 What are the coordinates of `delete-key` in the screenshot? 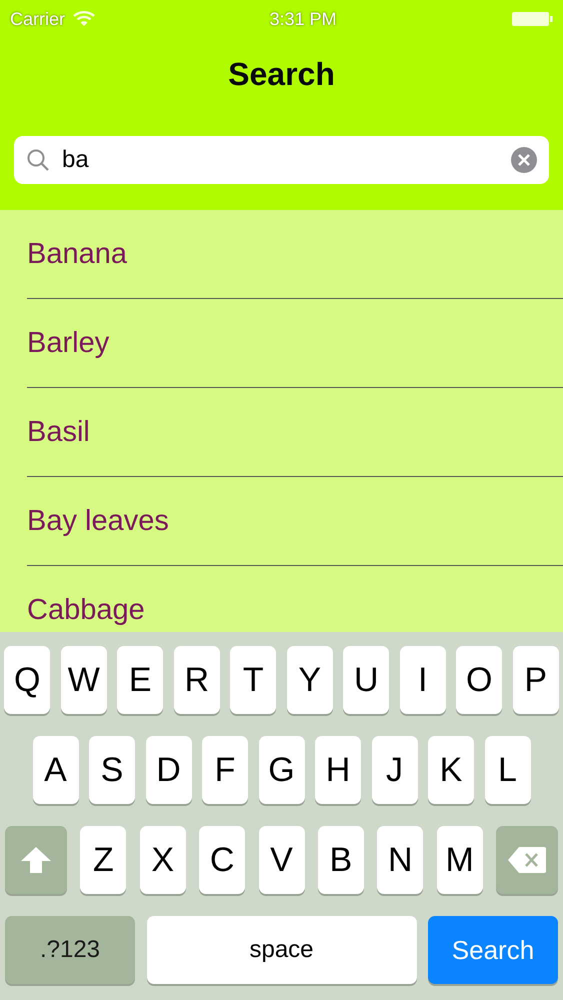 It's located at (527, 860).